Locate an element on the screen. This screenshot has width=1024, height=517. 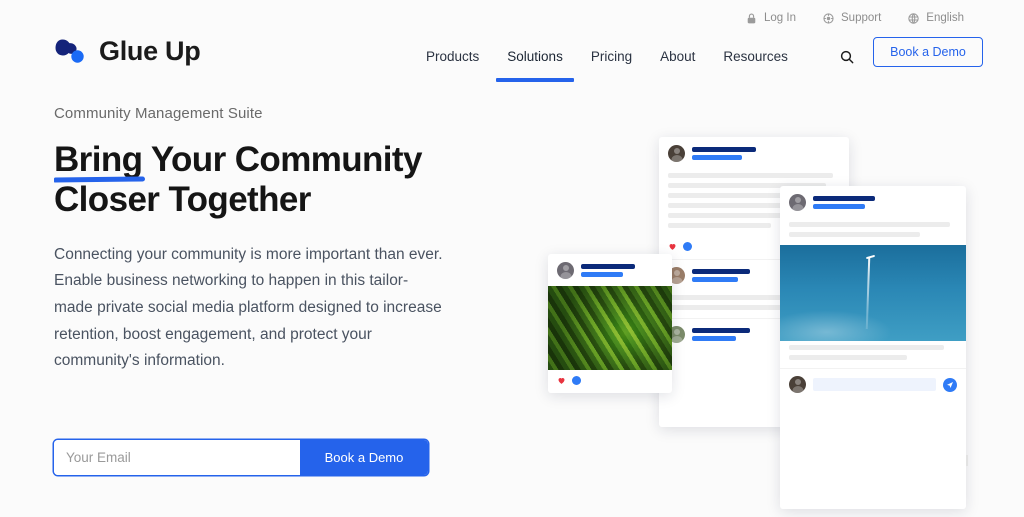
hero-eyebrow: Community Management Suite is located at coordinates (158, 113).